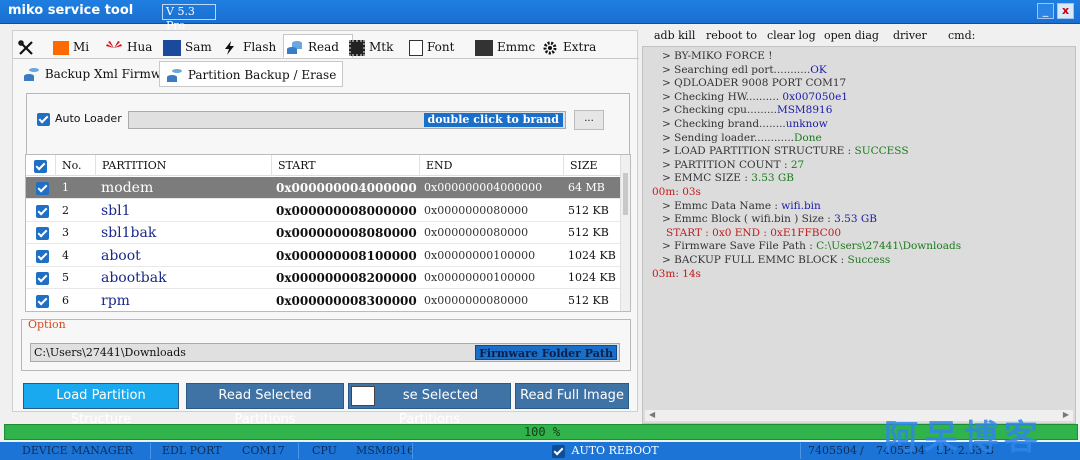  I want to click on samsung-logo-icon, so click(172, 47).